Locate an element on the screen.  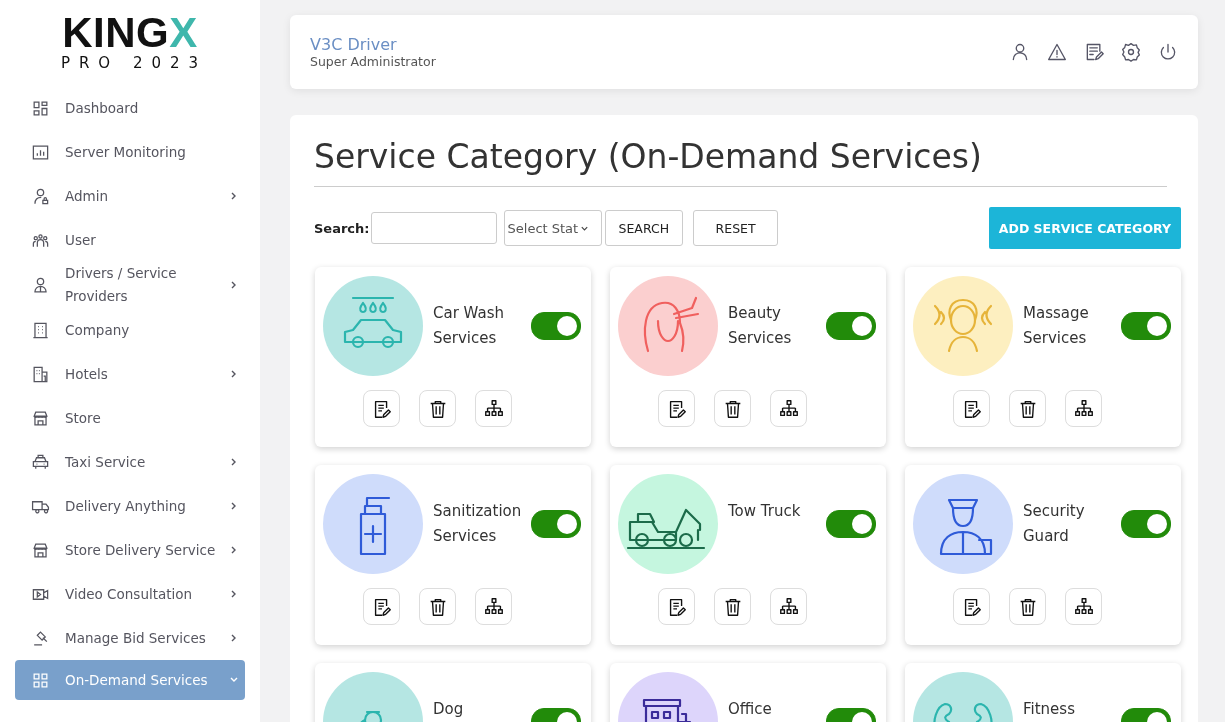
service-name: Sanitization Services is located at coordinates (478, 524).